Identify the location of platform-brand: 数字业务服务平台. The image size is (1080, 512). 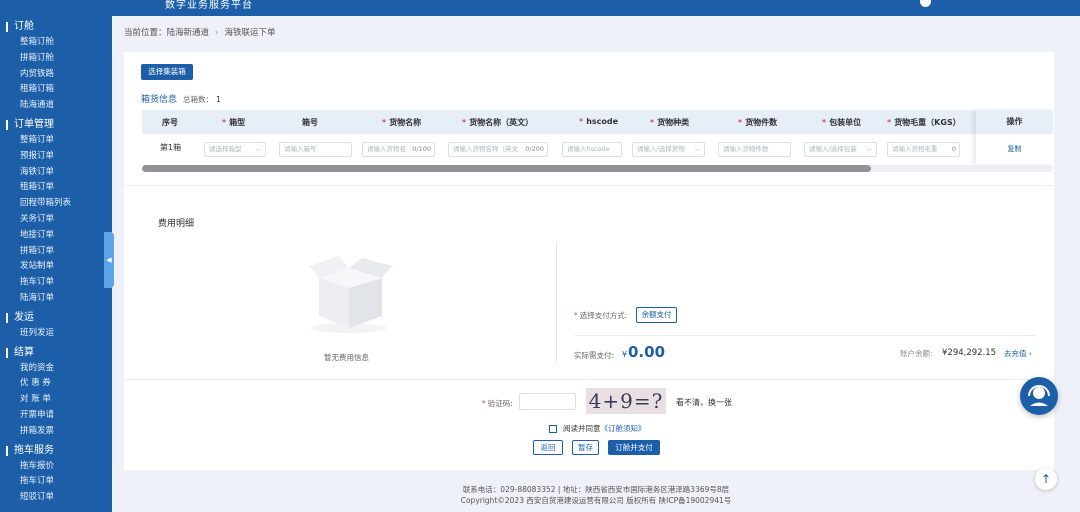
(209, 5).